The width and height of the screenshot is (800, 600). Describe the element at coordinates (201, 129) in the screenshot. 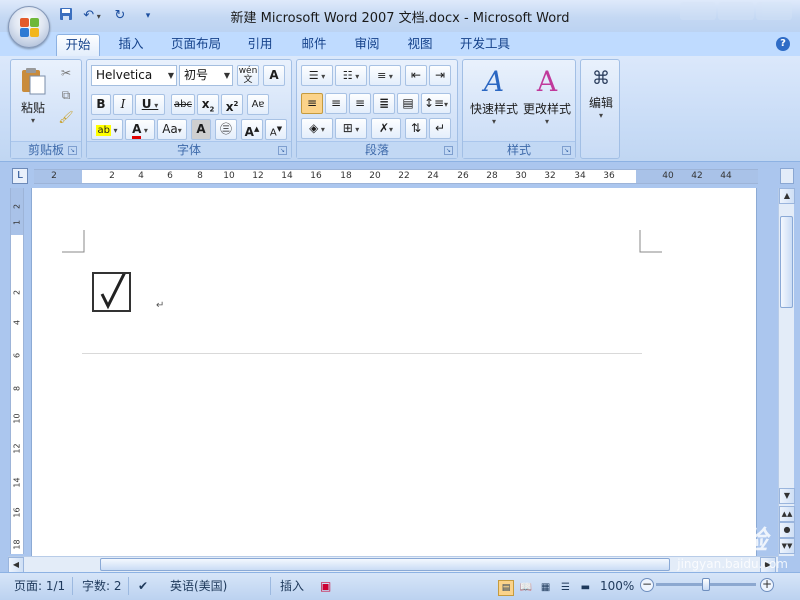

I see `char-shading-button: A` at that location.